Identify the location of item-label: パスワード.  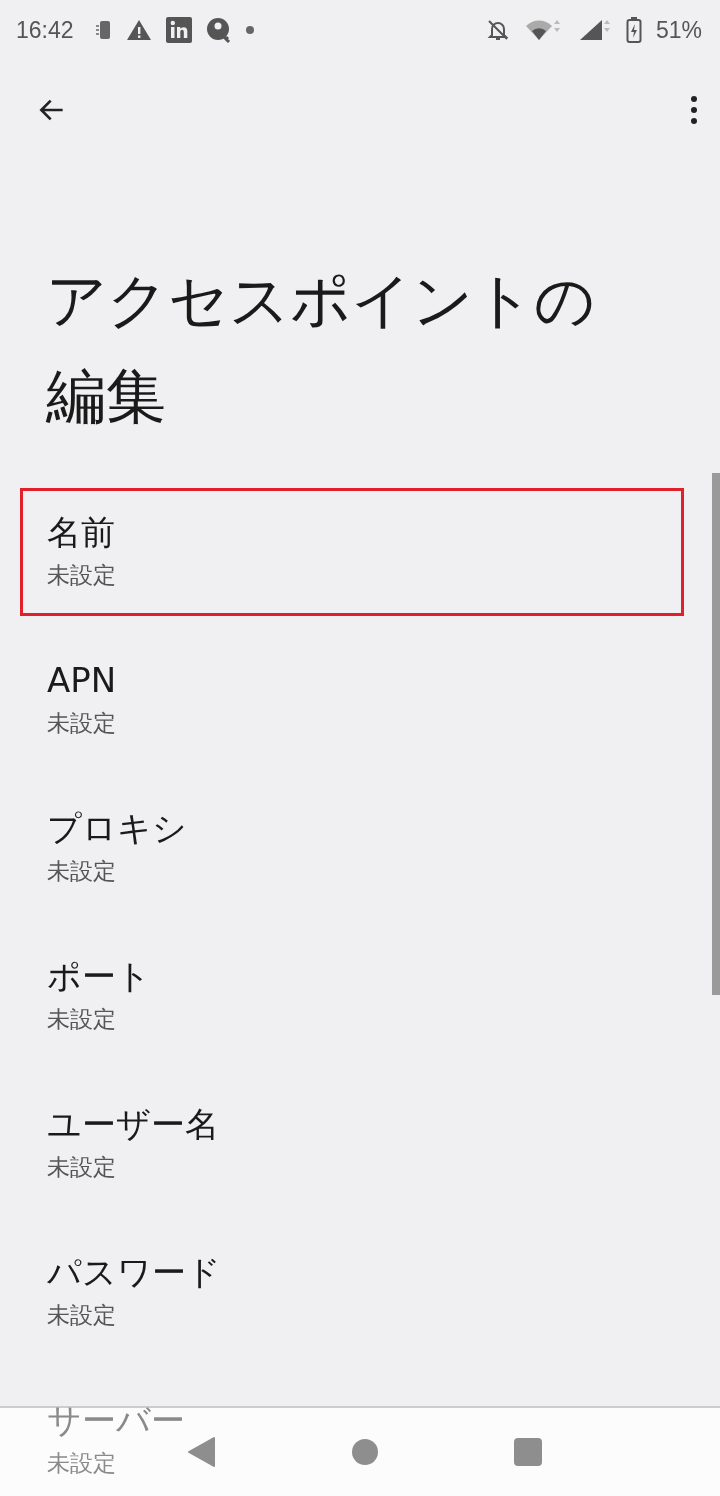
(134, 1272).